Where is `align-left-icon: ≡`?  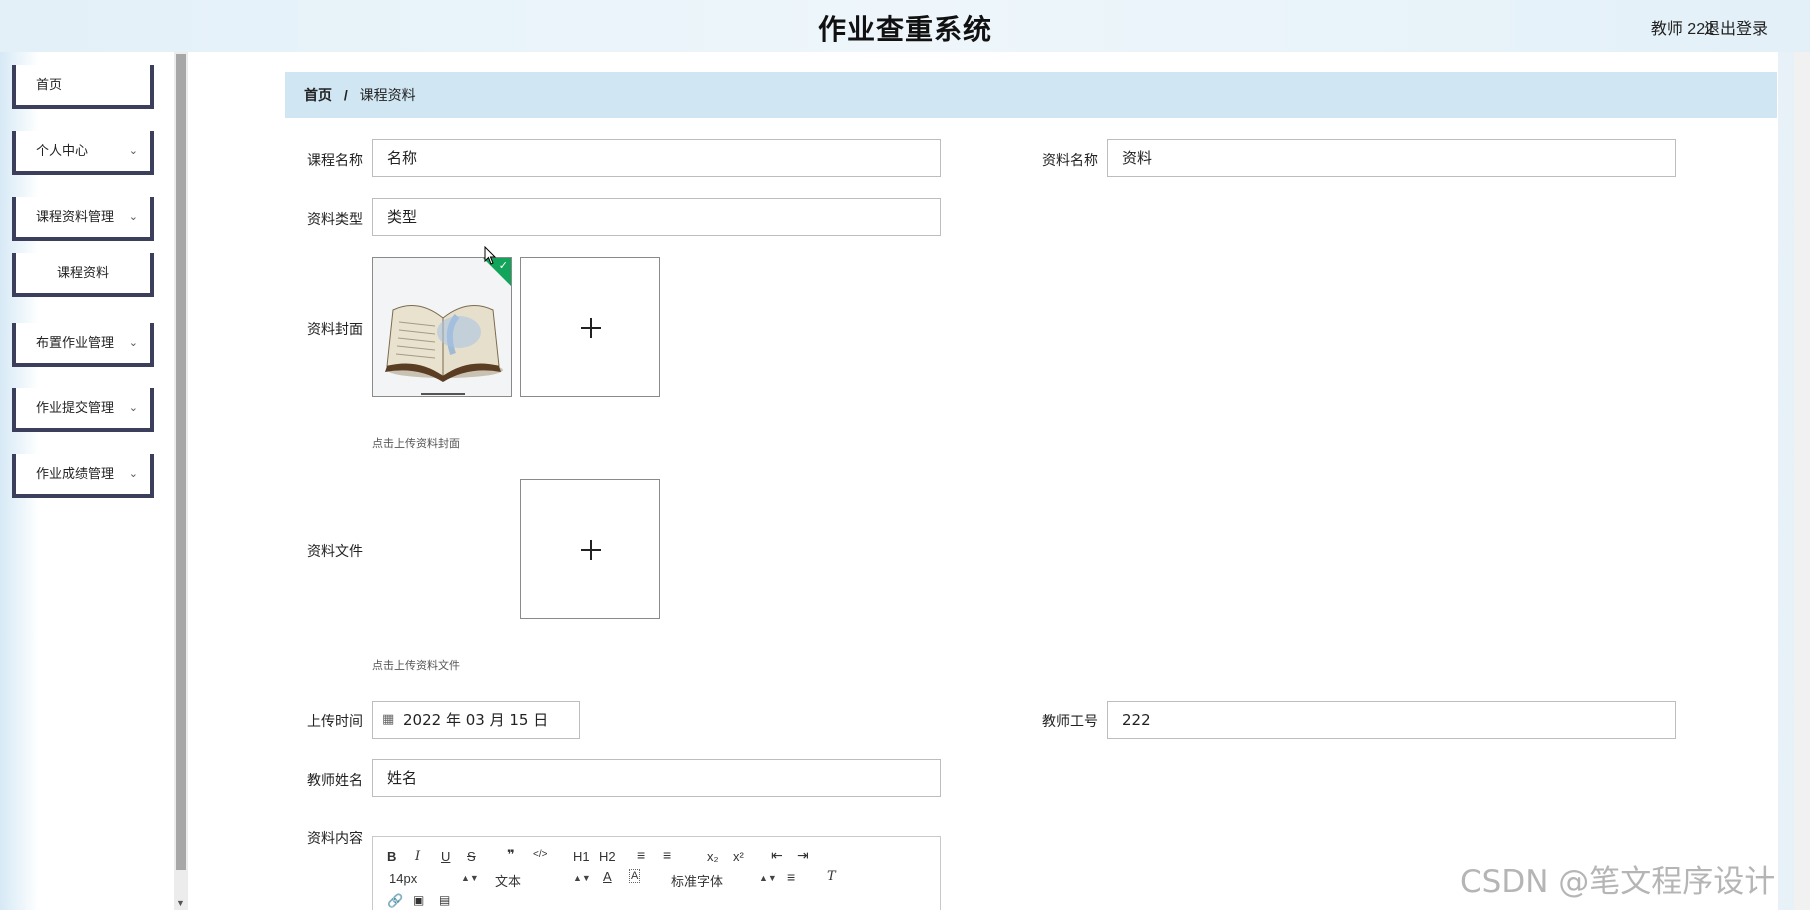 align-left-icon: ≡ is located at coordinates (791, 877).